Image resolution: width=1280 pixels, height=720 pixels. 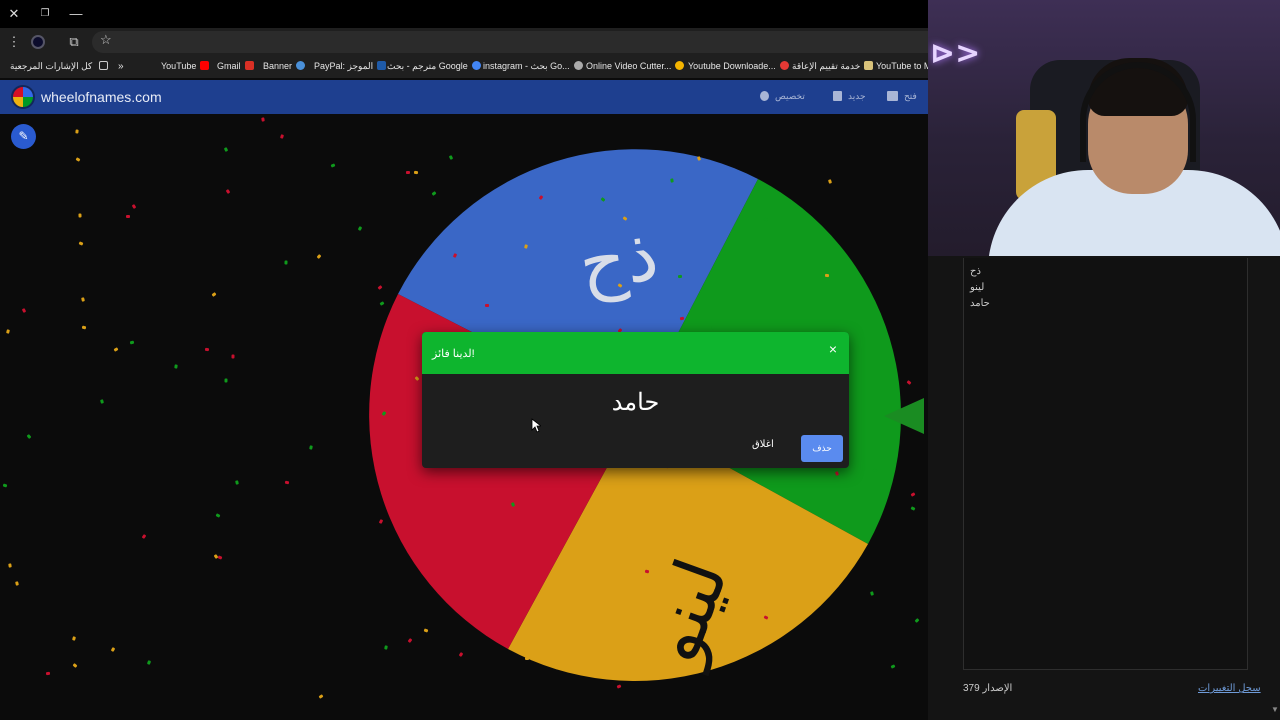 I want to click on remove-button: حذف, so click(x=822, y=448).